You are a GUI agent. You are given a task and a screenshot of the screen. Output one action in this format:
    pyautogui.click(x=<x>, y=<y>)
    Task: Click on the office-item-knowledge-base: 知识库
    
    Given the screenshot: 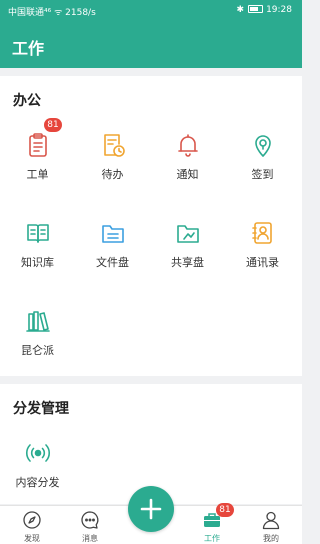 What is the action you would take?
    pyautogui.click(x=37, y=251)
    